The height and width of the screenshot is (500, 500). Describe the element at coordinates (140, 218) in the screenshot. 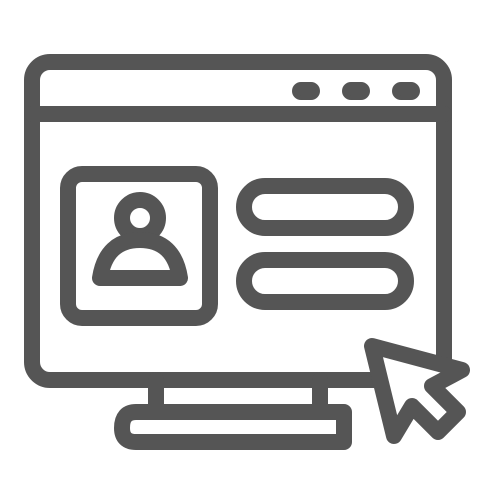

I see `avatar-head` at that location.